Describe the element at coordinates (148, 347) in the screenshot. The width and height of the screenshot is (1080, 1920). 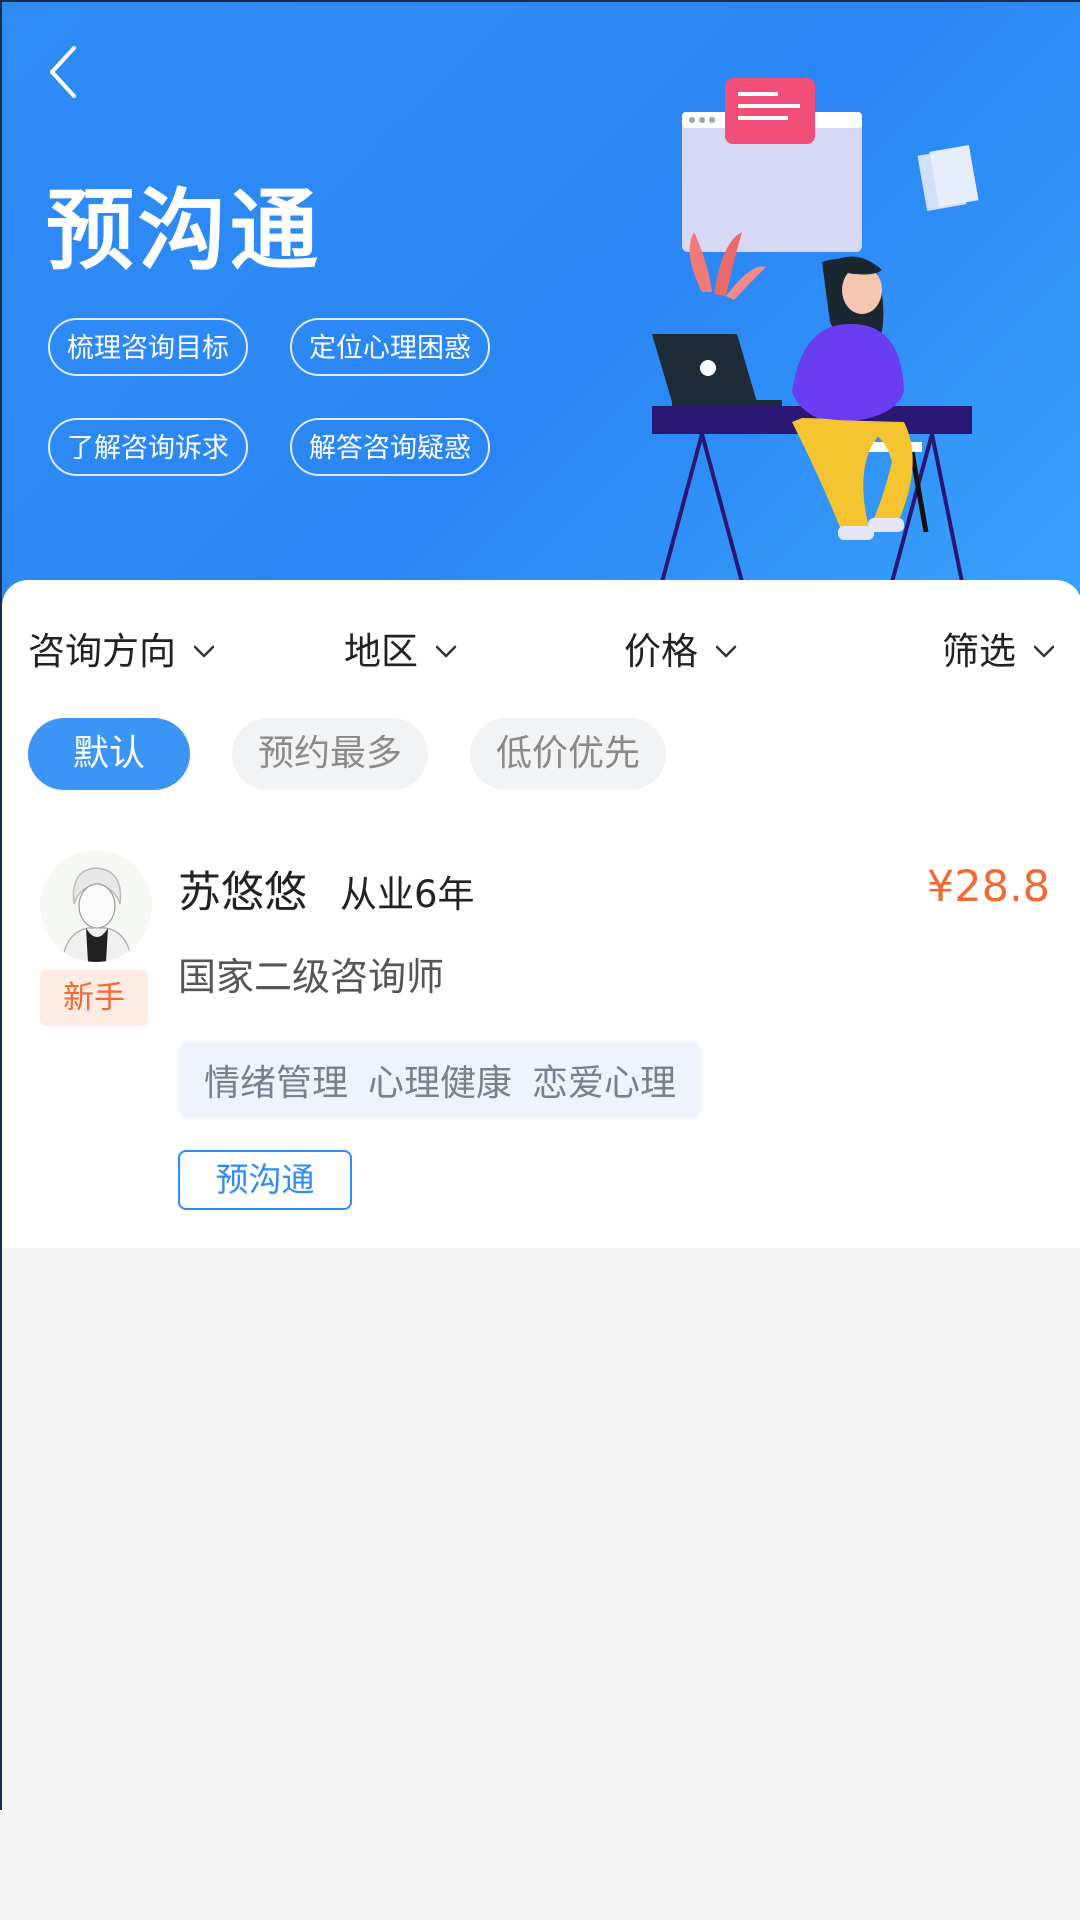
I see `feature-chip-goal: 梳理咨询目标` at that location.